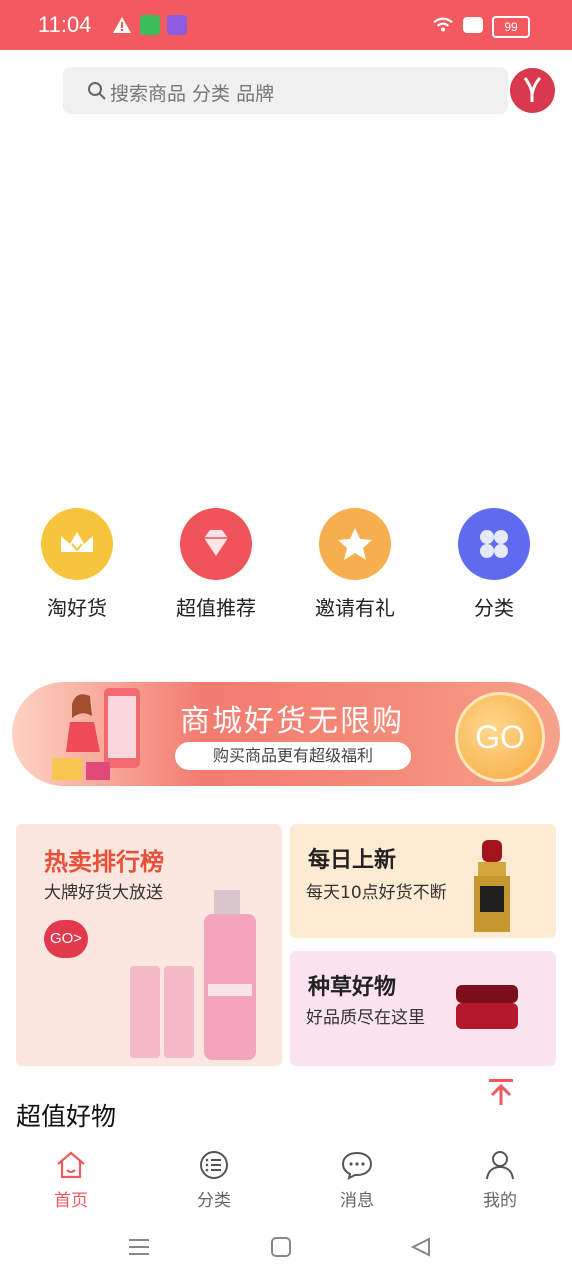  I want to click on category-label: 邀请有礼, so click(355, 608).